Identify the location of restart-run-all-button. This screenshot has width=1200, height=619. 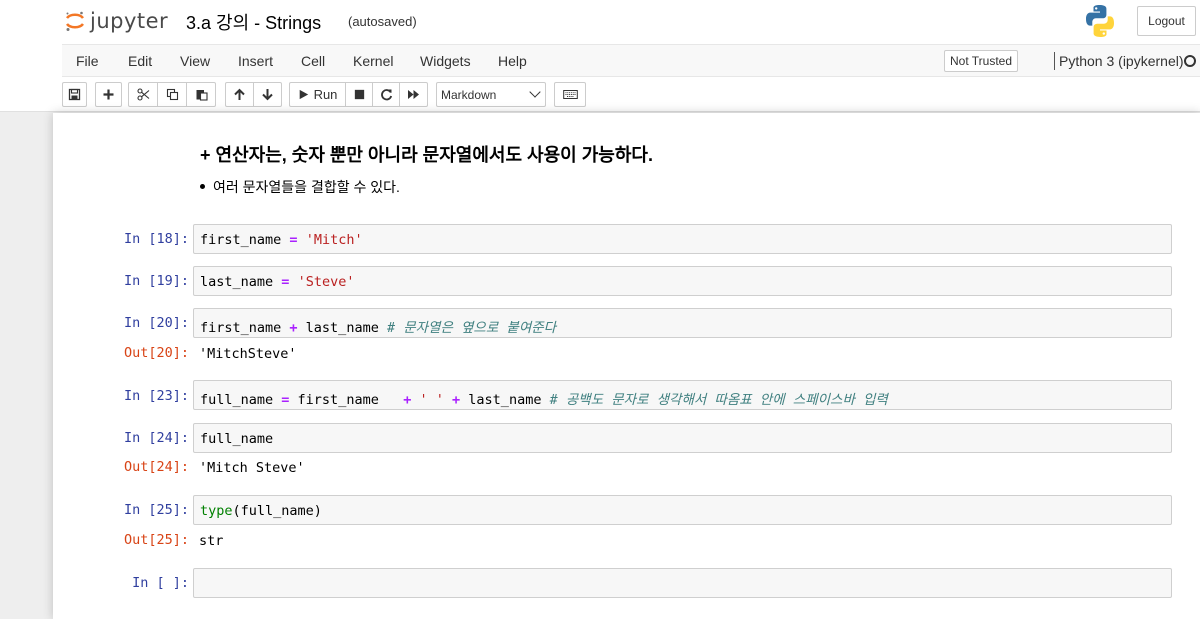
(413, 94).